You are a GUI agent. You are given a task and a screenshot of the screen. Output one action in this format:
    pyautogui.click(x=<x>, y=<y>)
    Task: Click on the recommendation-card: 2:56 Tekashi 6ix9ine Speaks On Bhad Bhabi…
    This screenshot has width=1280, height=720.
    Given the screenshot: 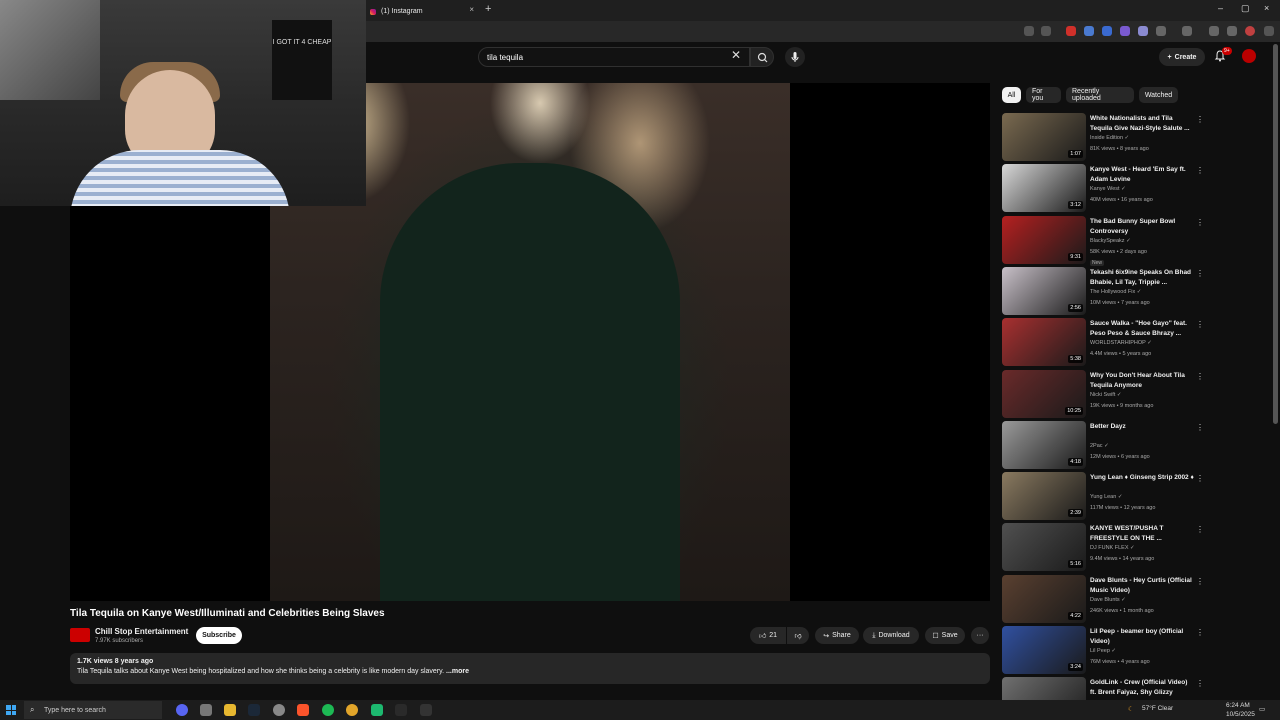 What is the action you would take?
    pyautogui.click(x=1104, y=290)
    